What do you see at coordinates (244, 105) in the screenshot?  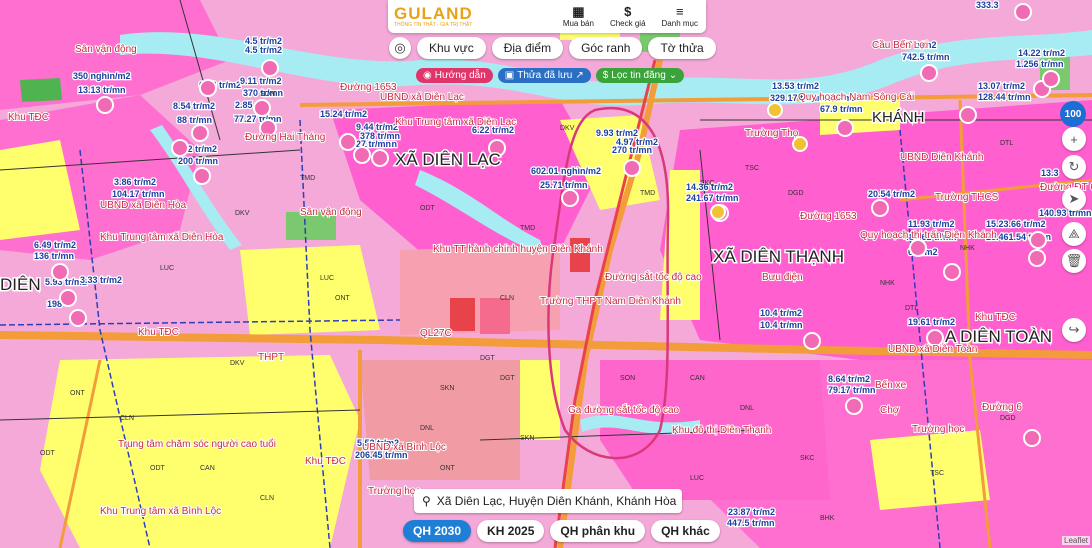 I see `price-label: 2.85` at bounding box center [244, 105].